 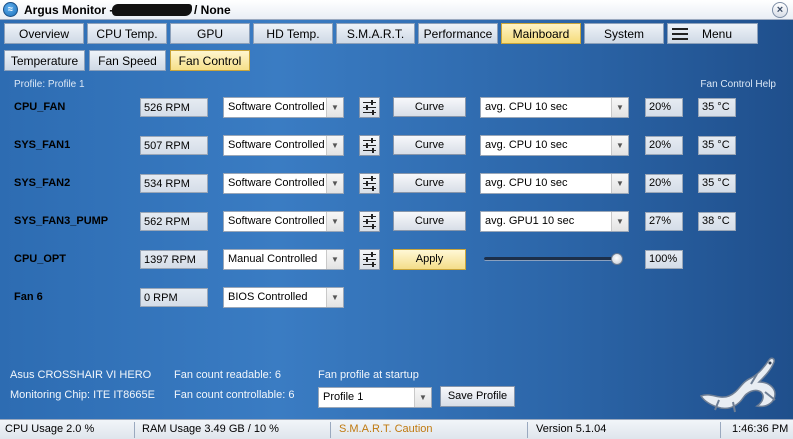 I want to click on hamburger-menu-icon, so click(x=680, y=33).